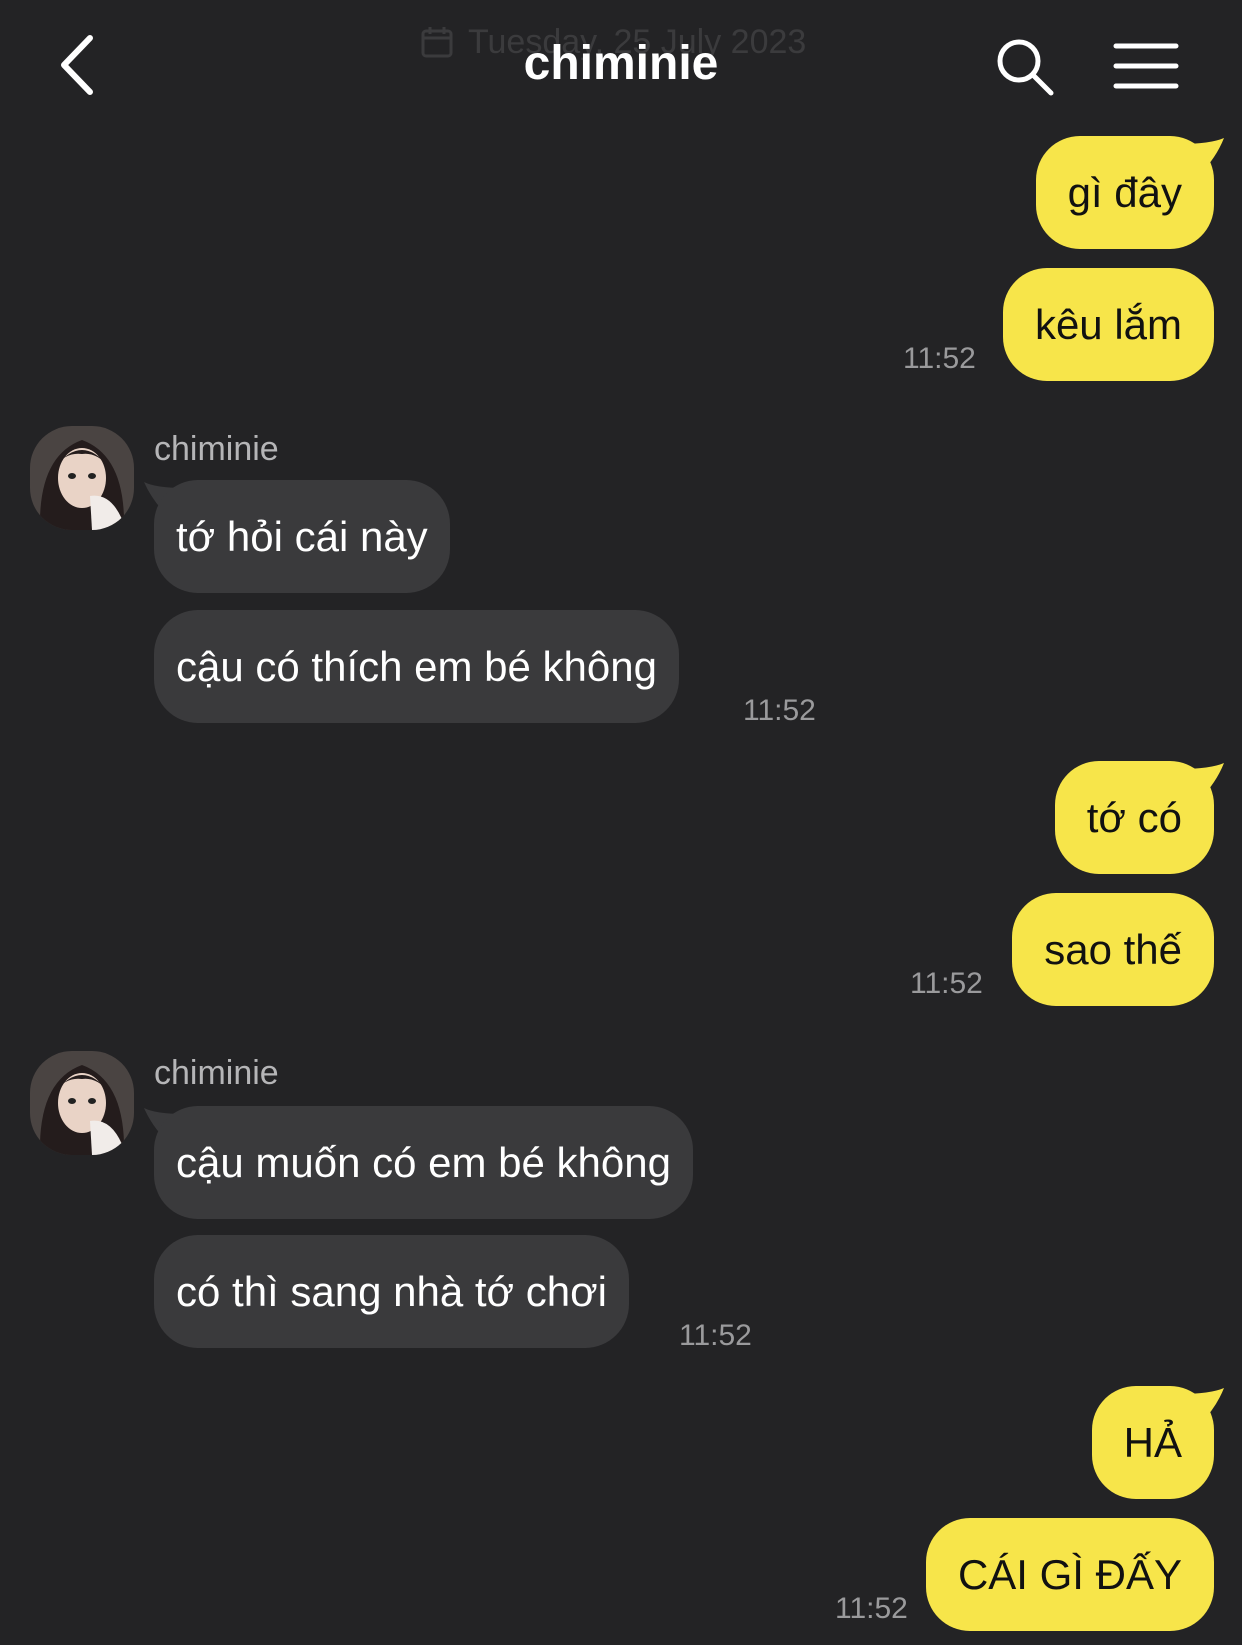 The height and width of the screenshot is (1645, 1242). Describe the element at coordinates (1134, 817) in the screenshot. I see `message-bubble-mine: tớ có` at that location.